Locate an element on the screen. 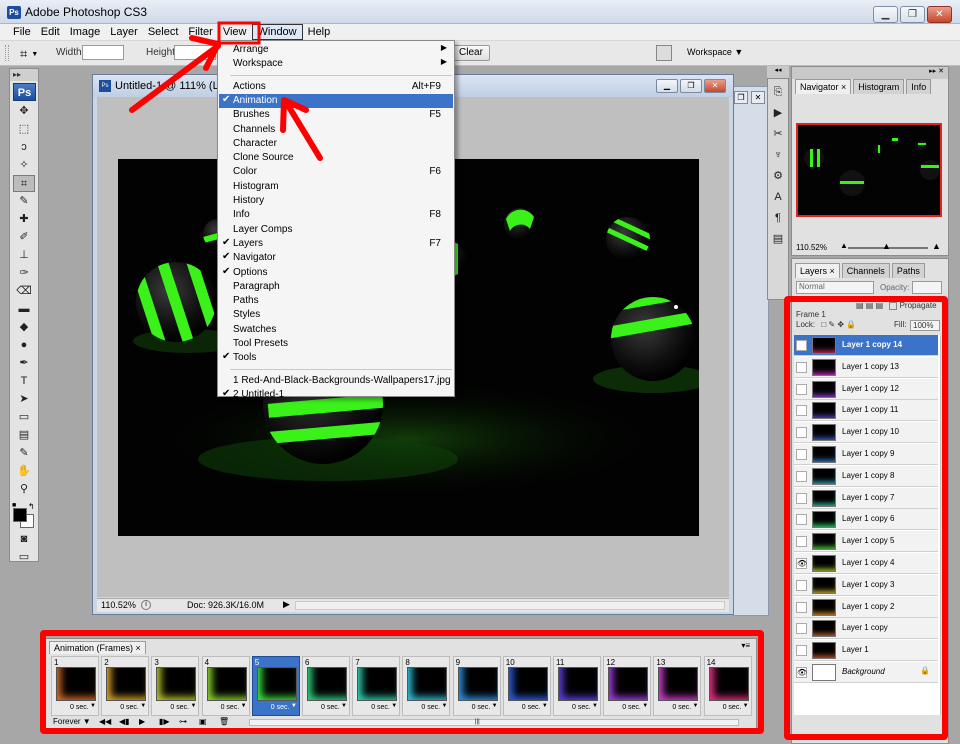 The height and width of the screenshot is (744, 960). window-menu-item-character: Character is located at coordinates (336, 144).